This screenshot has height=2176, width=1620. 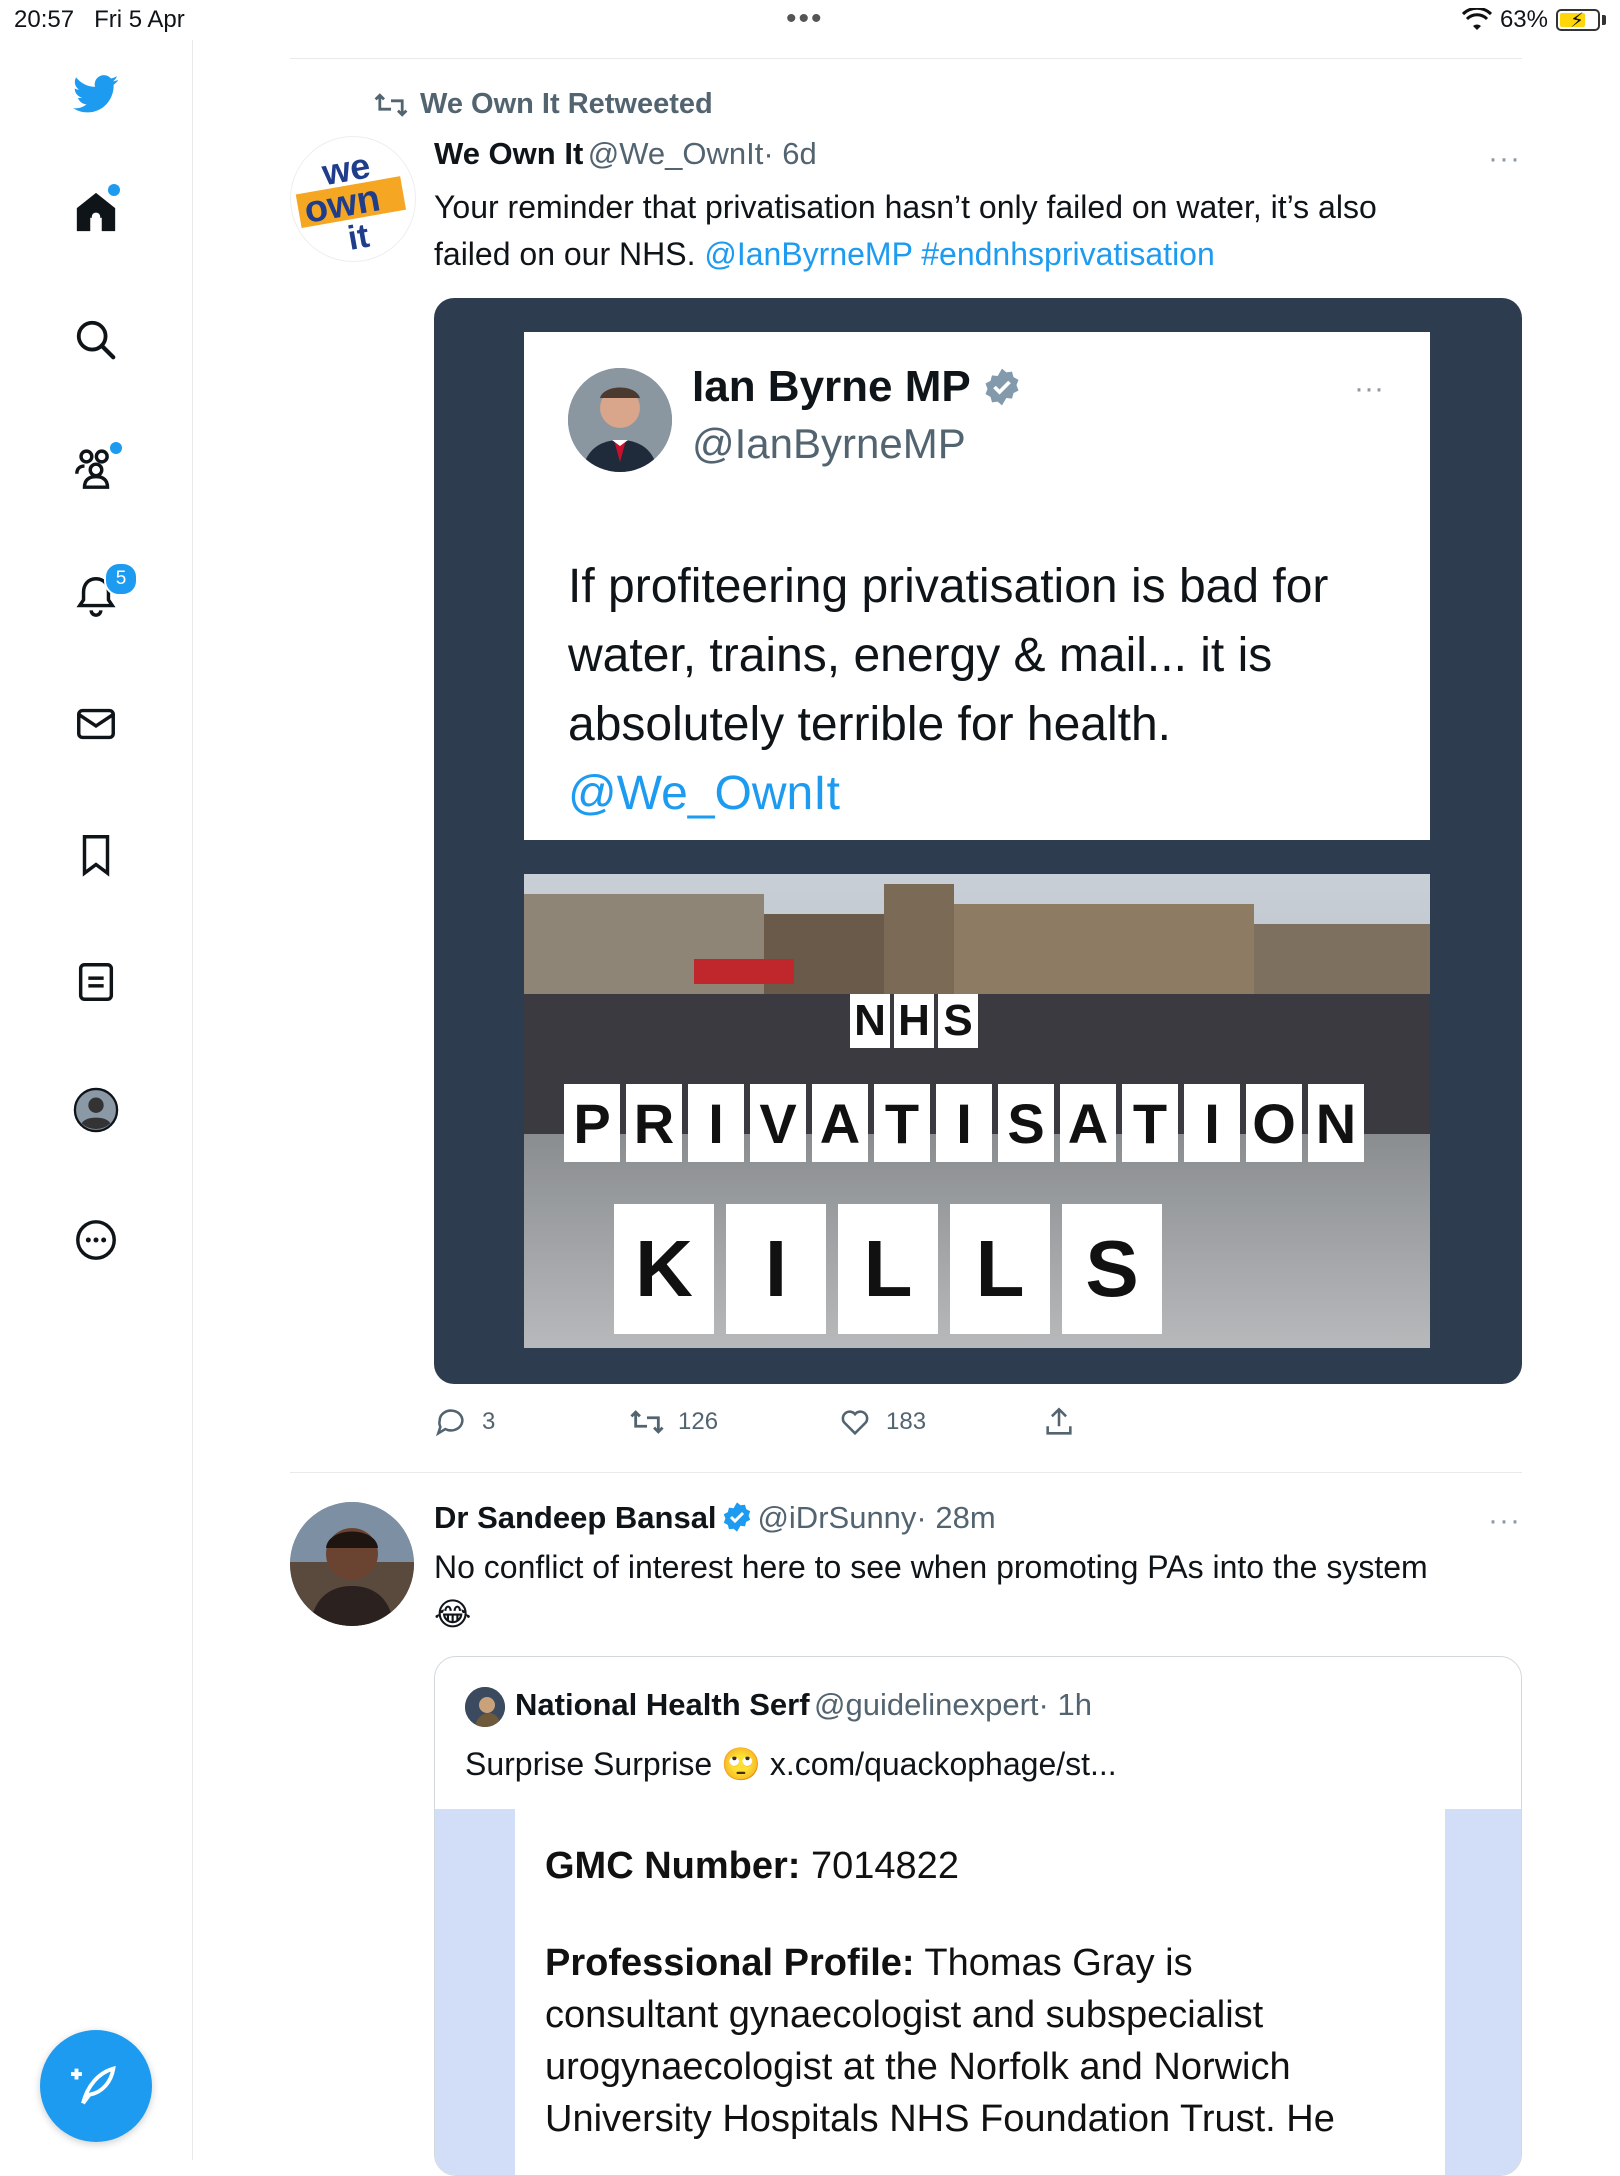 I want to click on communities-notification-dot, so click(x=116, y=448).